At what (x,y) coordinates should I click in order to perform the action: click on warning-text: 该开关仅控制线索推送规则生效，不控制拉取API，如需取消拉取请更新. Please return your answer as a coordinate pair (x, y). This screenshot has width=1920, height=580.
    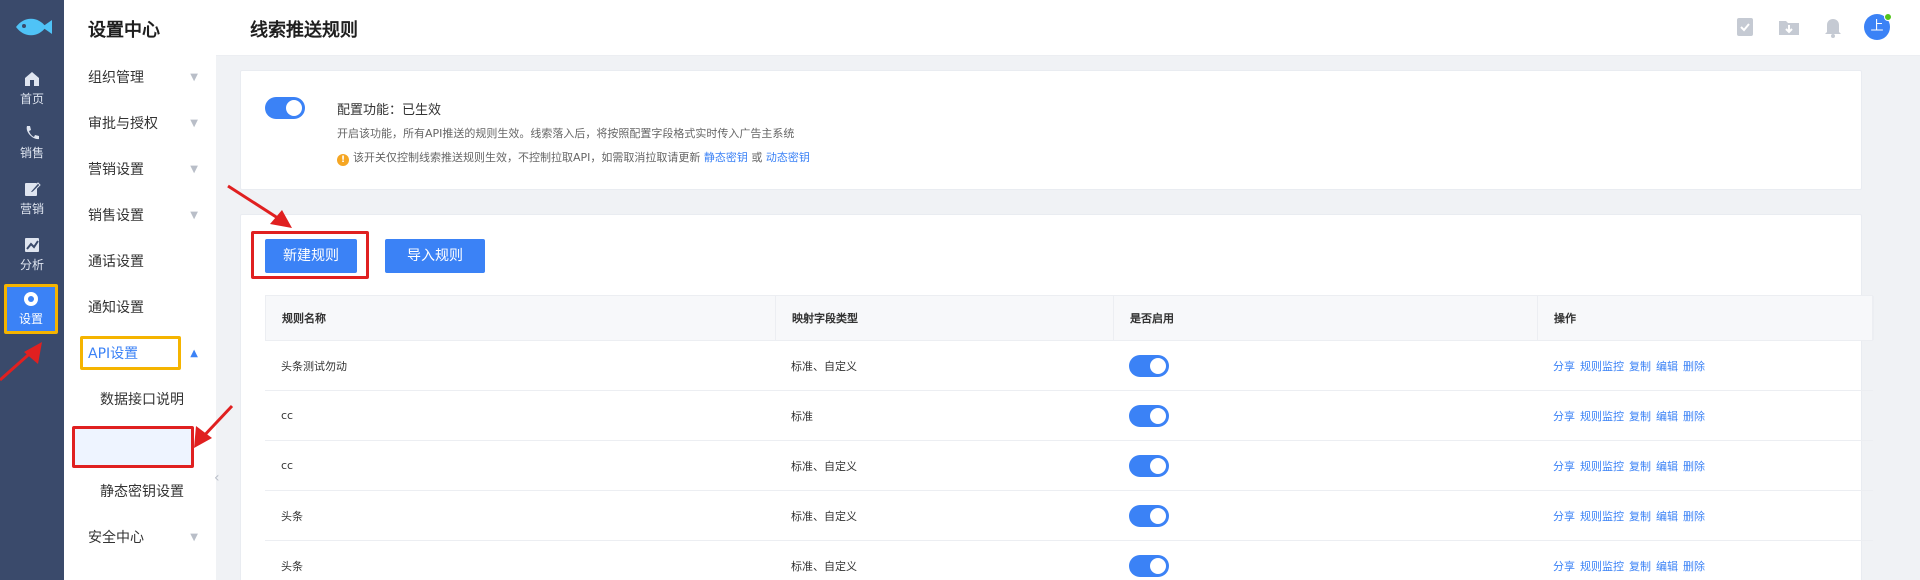
    Looking at the image, I should click on (527, 157).